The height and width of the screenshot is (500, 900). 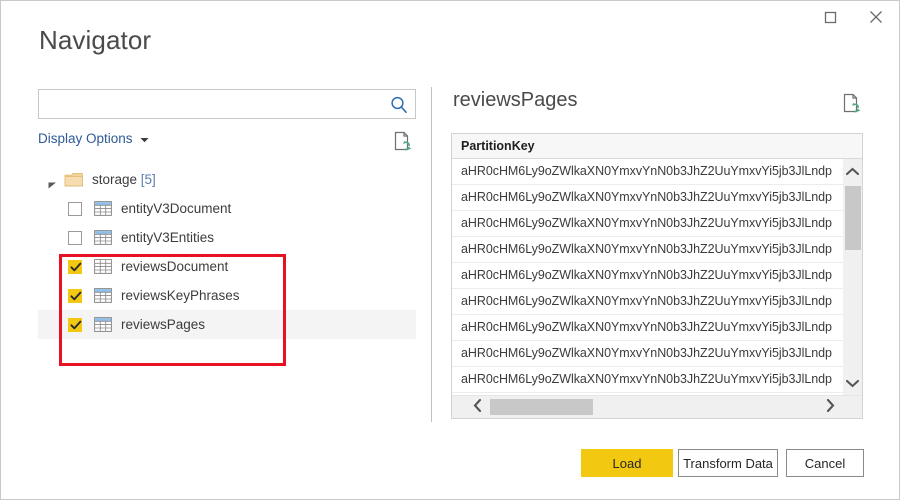 I want to click on vertical-scrollbar-thumb, so click(x=853, y=218).